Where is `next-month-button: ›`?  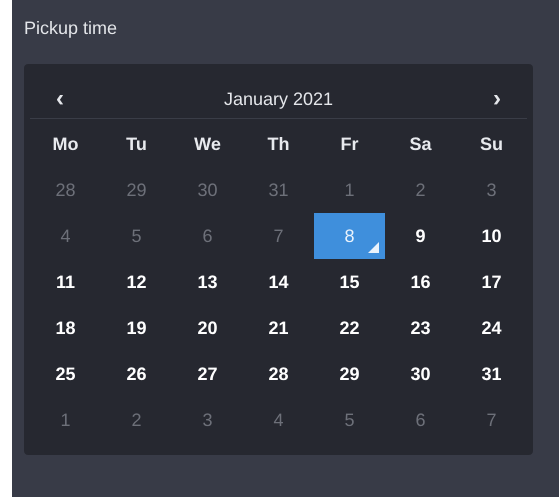
next-month-button: › is located at coordinates (497, 99).